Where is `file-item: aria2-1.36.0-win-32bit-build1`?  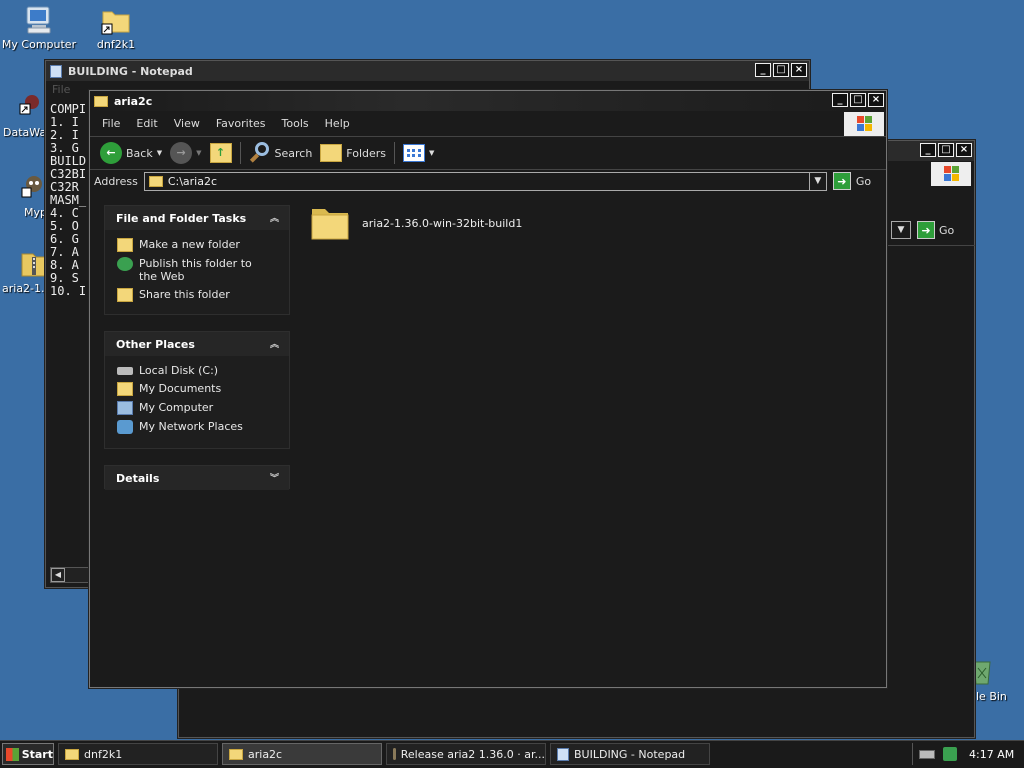 file-item: aria2-1.36.0-win-32bit-build1 is located at coordinates (416, 223).